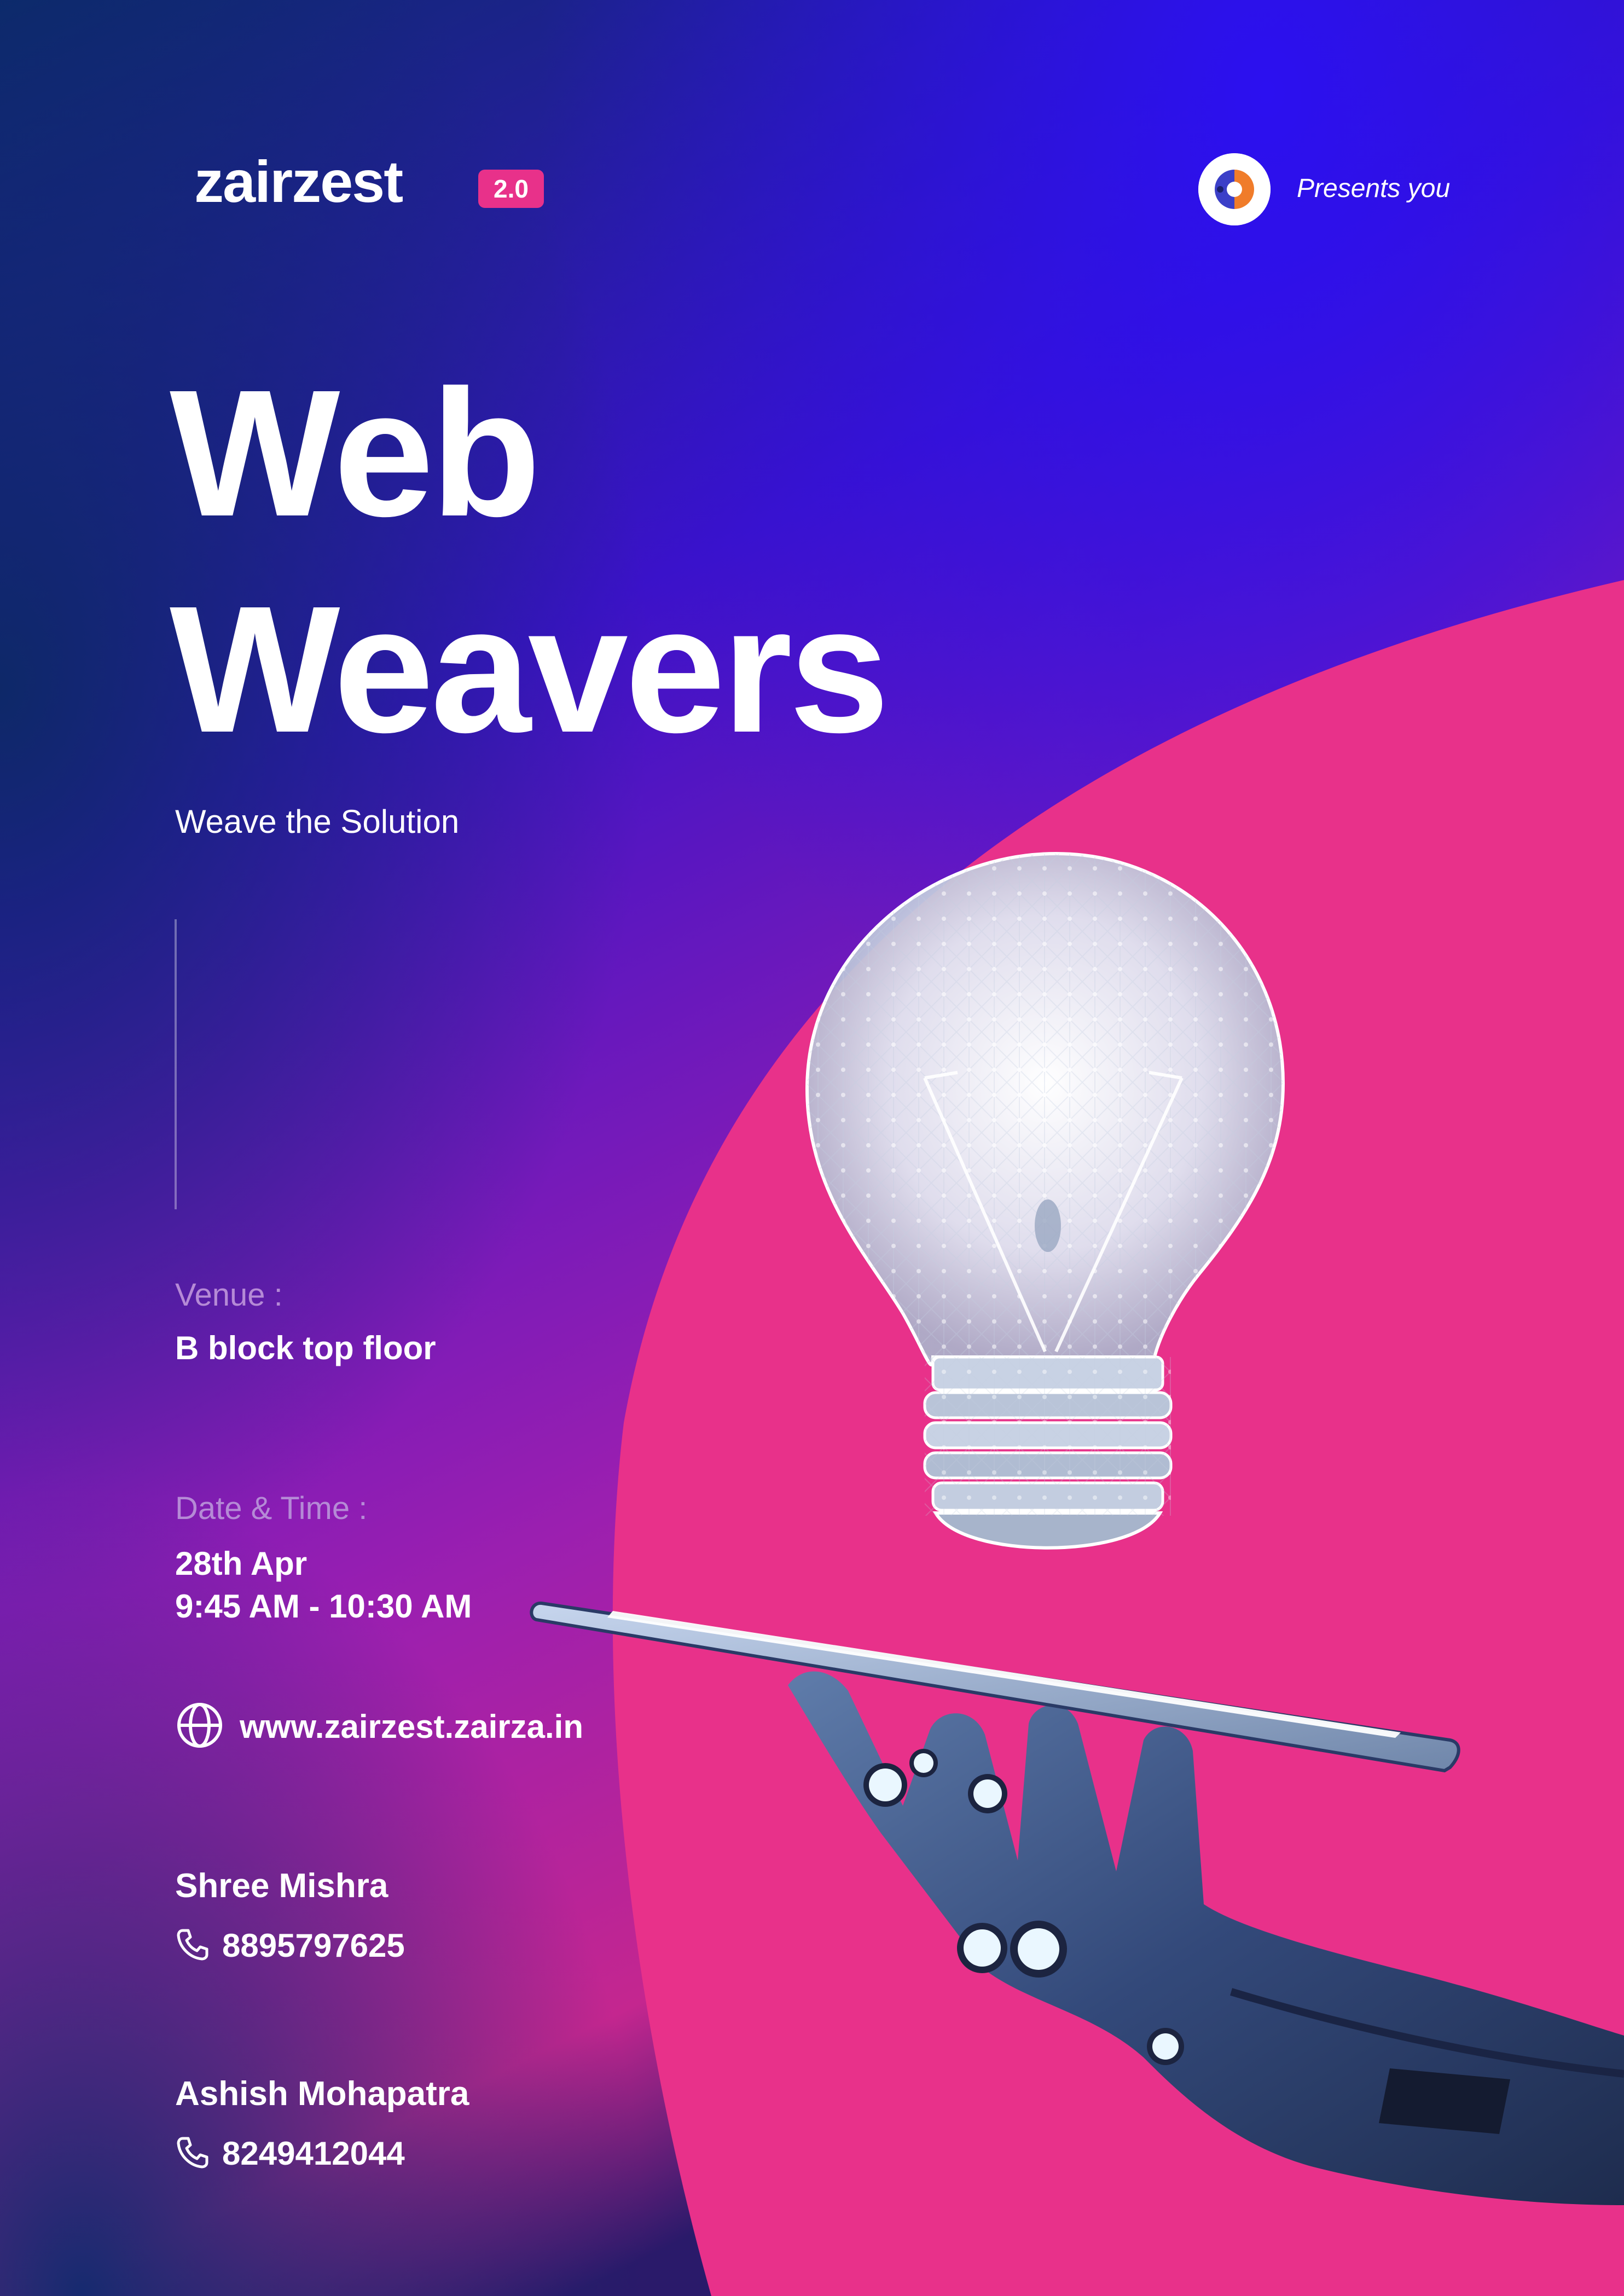  What do you see at coordinates (313, 2154) in the screenshot?
I see `contact-phone: 8249412044` at bounding box center [313, 2154].